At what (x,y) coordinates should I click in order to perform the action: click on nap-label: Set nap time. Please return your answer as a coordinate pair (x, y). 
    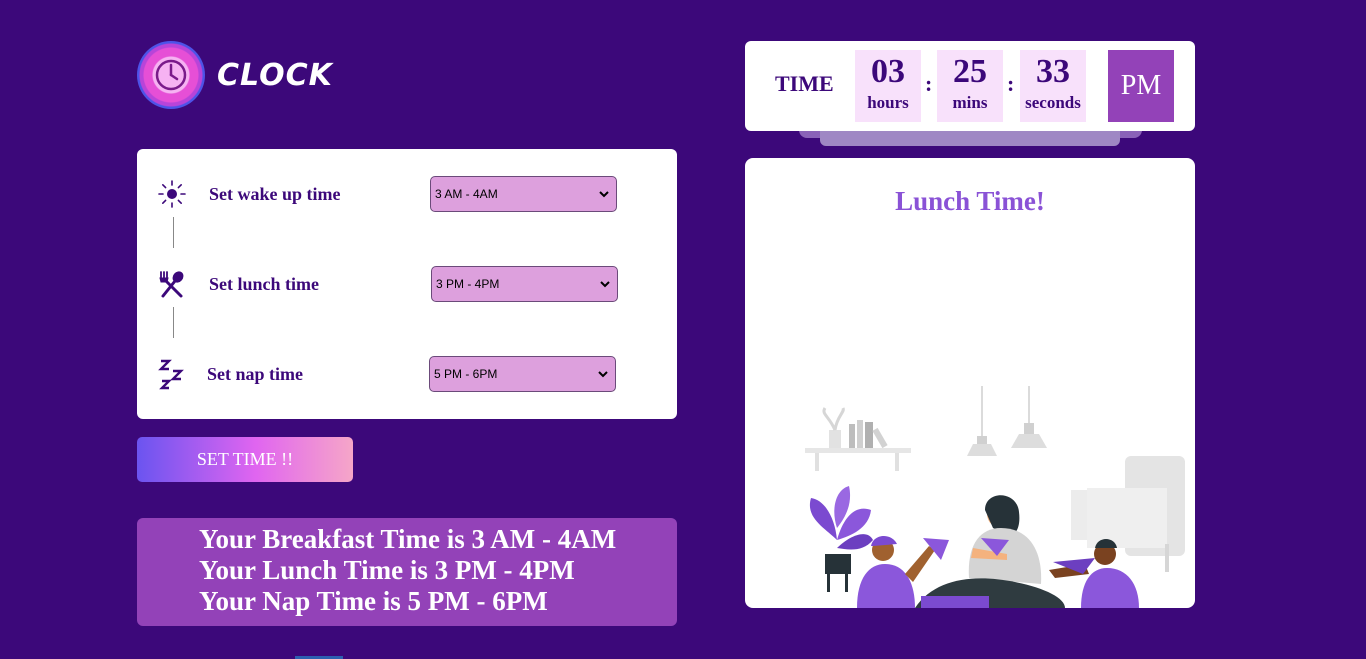
    Looking at the image, I should click on (255, 373).